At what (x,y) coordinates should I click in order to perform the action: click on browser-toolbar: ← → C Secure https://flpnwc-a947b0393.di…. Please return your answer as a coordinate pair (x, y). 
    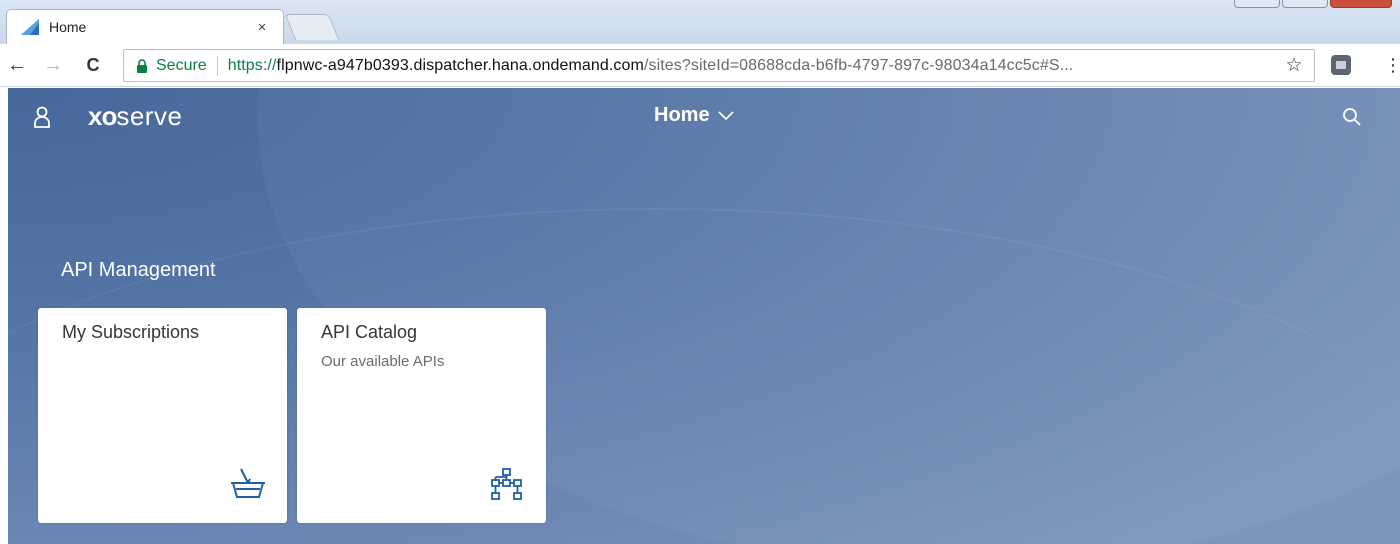
    Looking at the image, I should click on (700, 65).